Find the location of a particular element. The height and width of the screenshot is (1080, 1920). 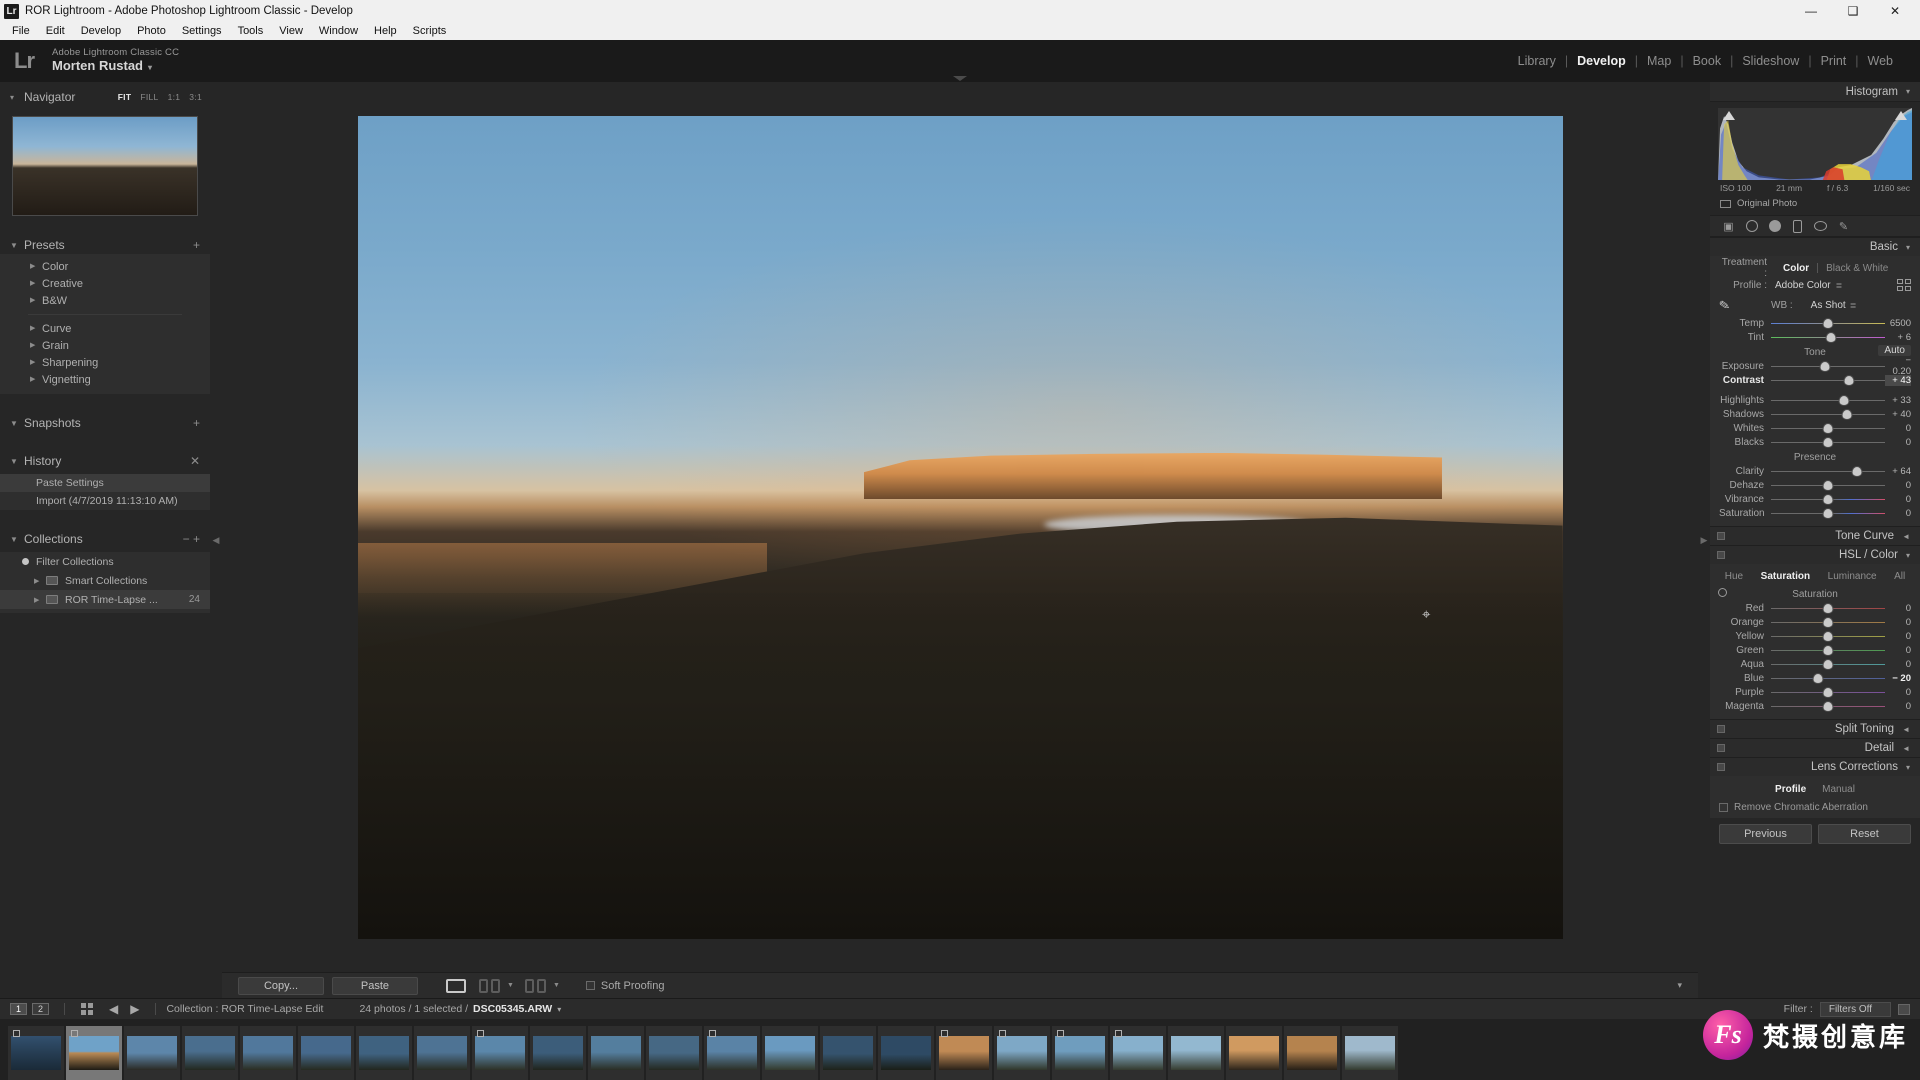

chevron-right-icon: ▶ is located at coordinates (36, 581).